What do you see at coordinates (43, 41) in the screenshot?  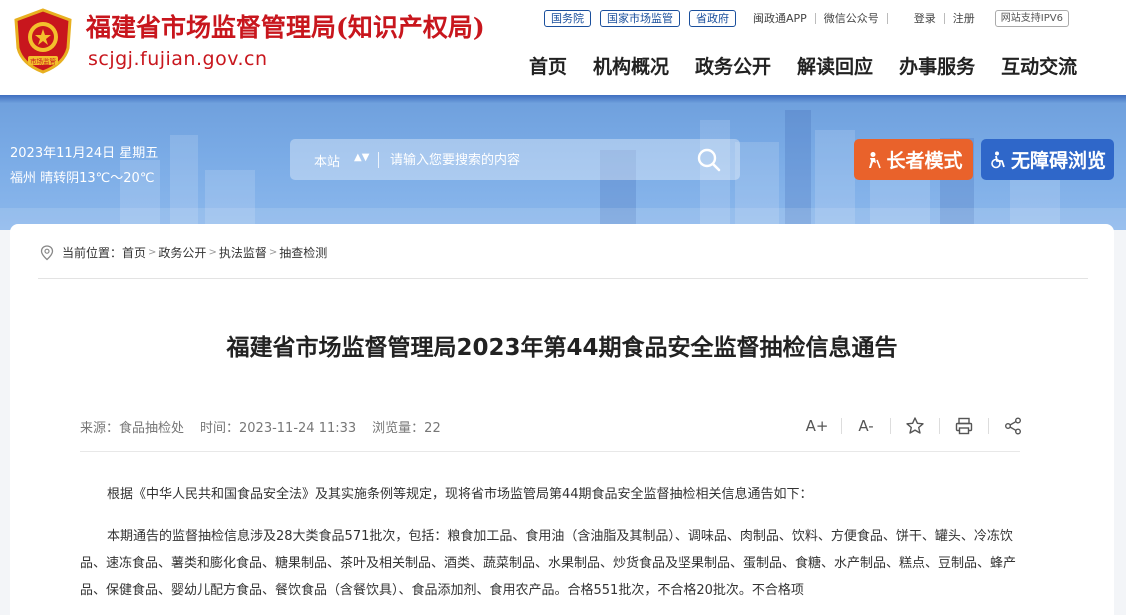 I see `market-supervision-emblem-icon: 市场监管` at bounding box center [43, 41].